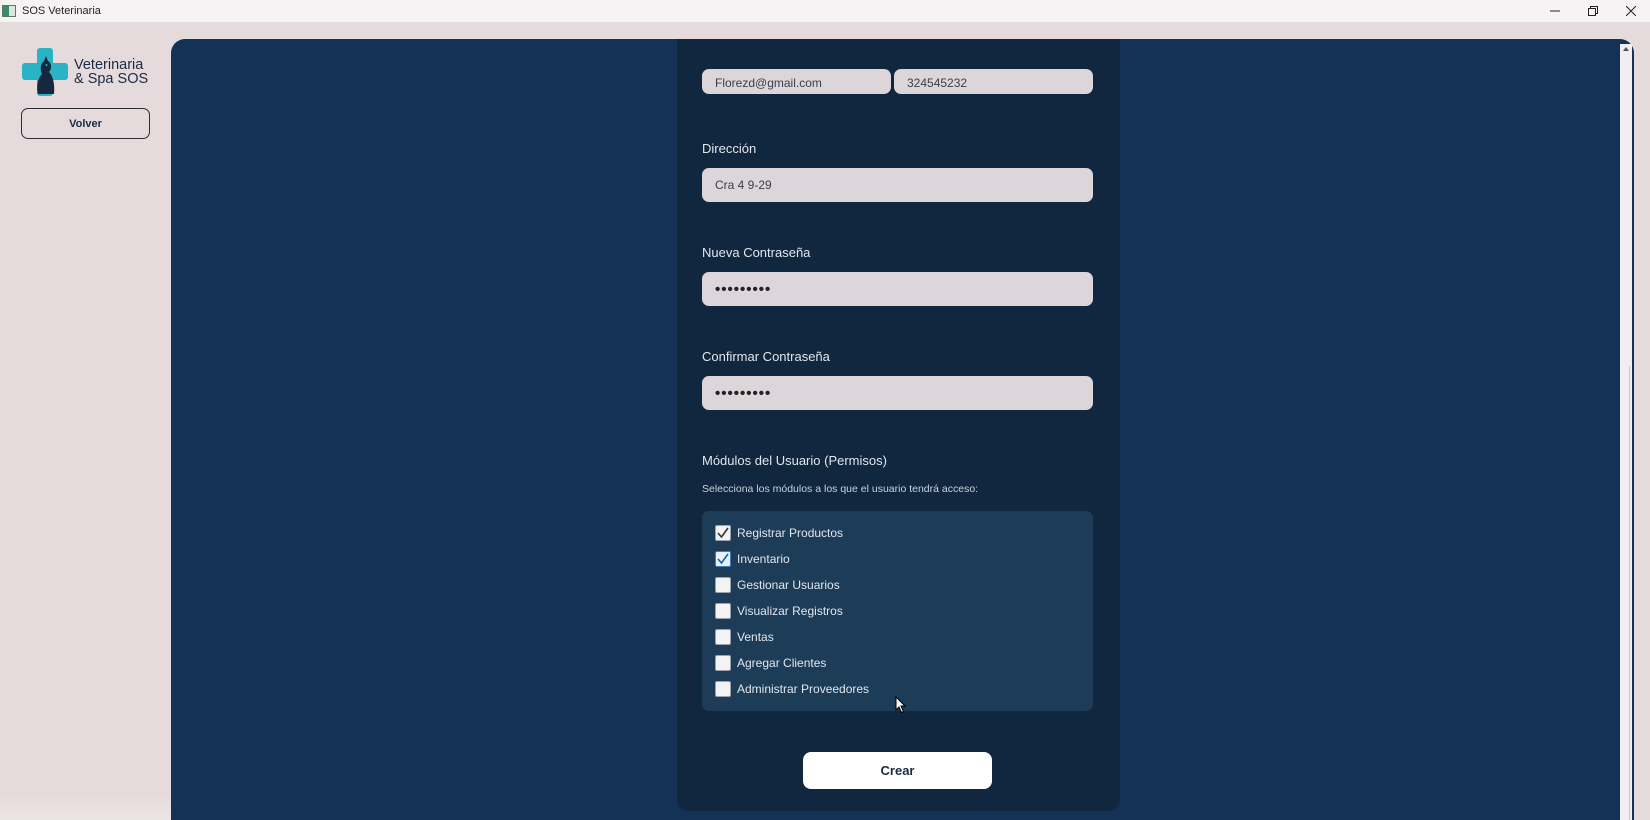 Image resolution: width=1650 pixels, height=820 pixels. What do you see at coordinates (85, 421) in the screenshot?
I see `sidebar: Veterinaria & Spa SOS Volver` at bounding box center [85, 421].